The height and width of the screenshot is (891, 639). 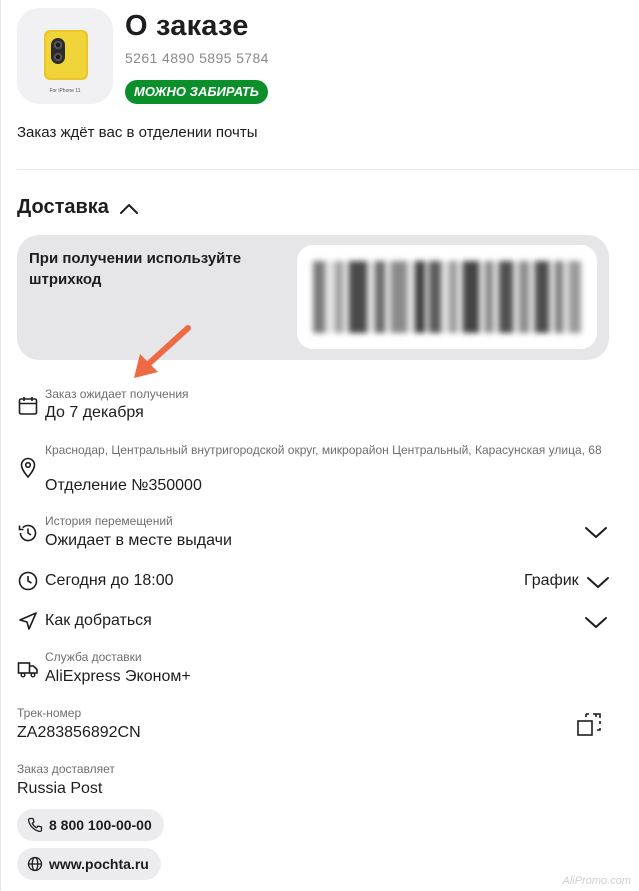 I want to click on chevron-up-icon, so click(x=129, y=209).